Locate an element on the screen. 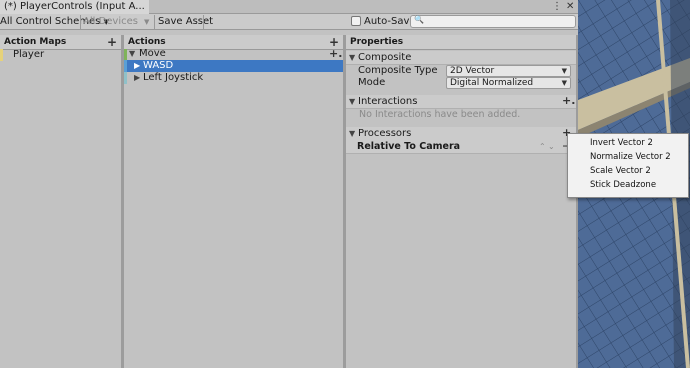 This screenshot has height=368, width=690. add-binding-icon: +. is located at coordinates (335, 54).